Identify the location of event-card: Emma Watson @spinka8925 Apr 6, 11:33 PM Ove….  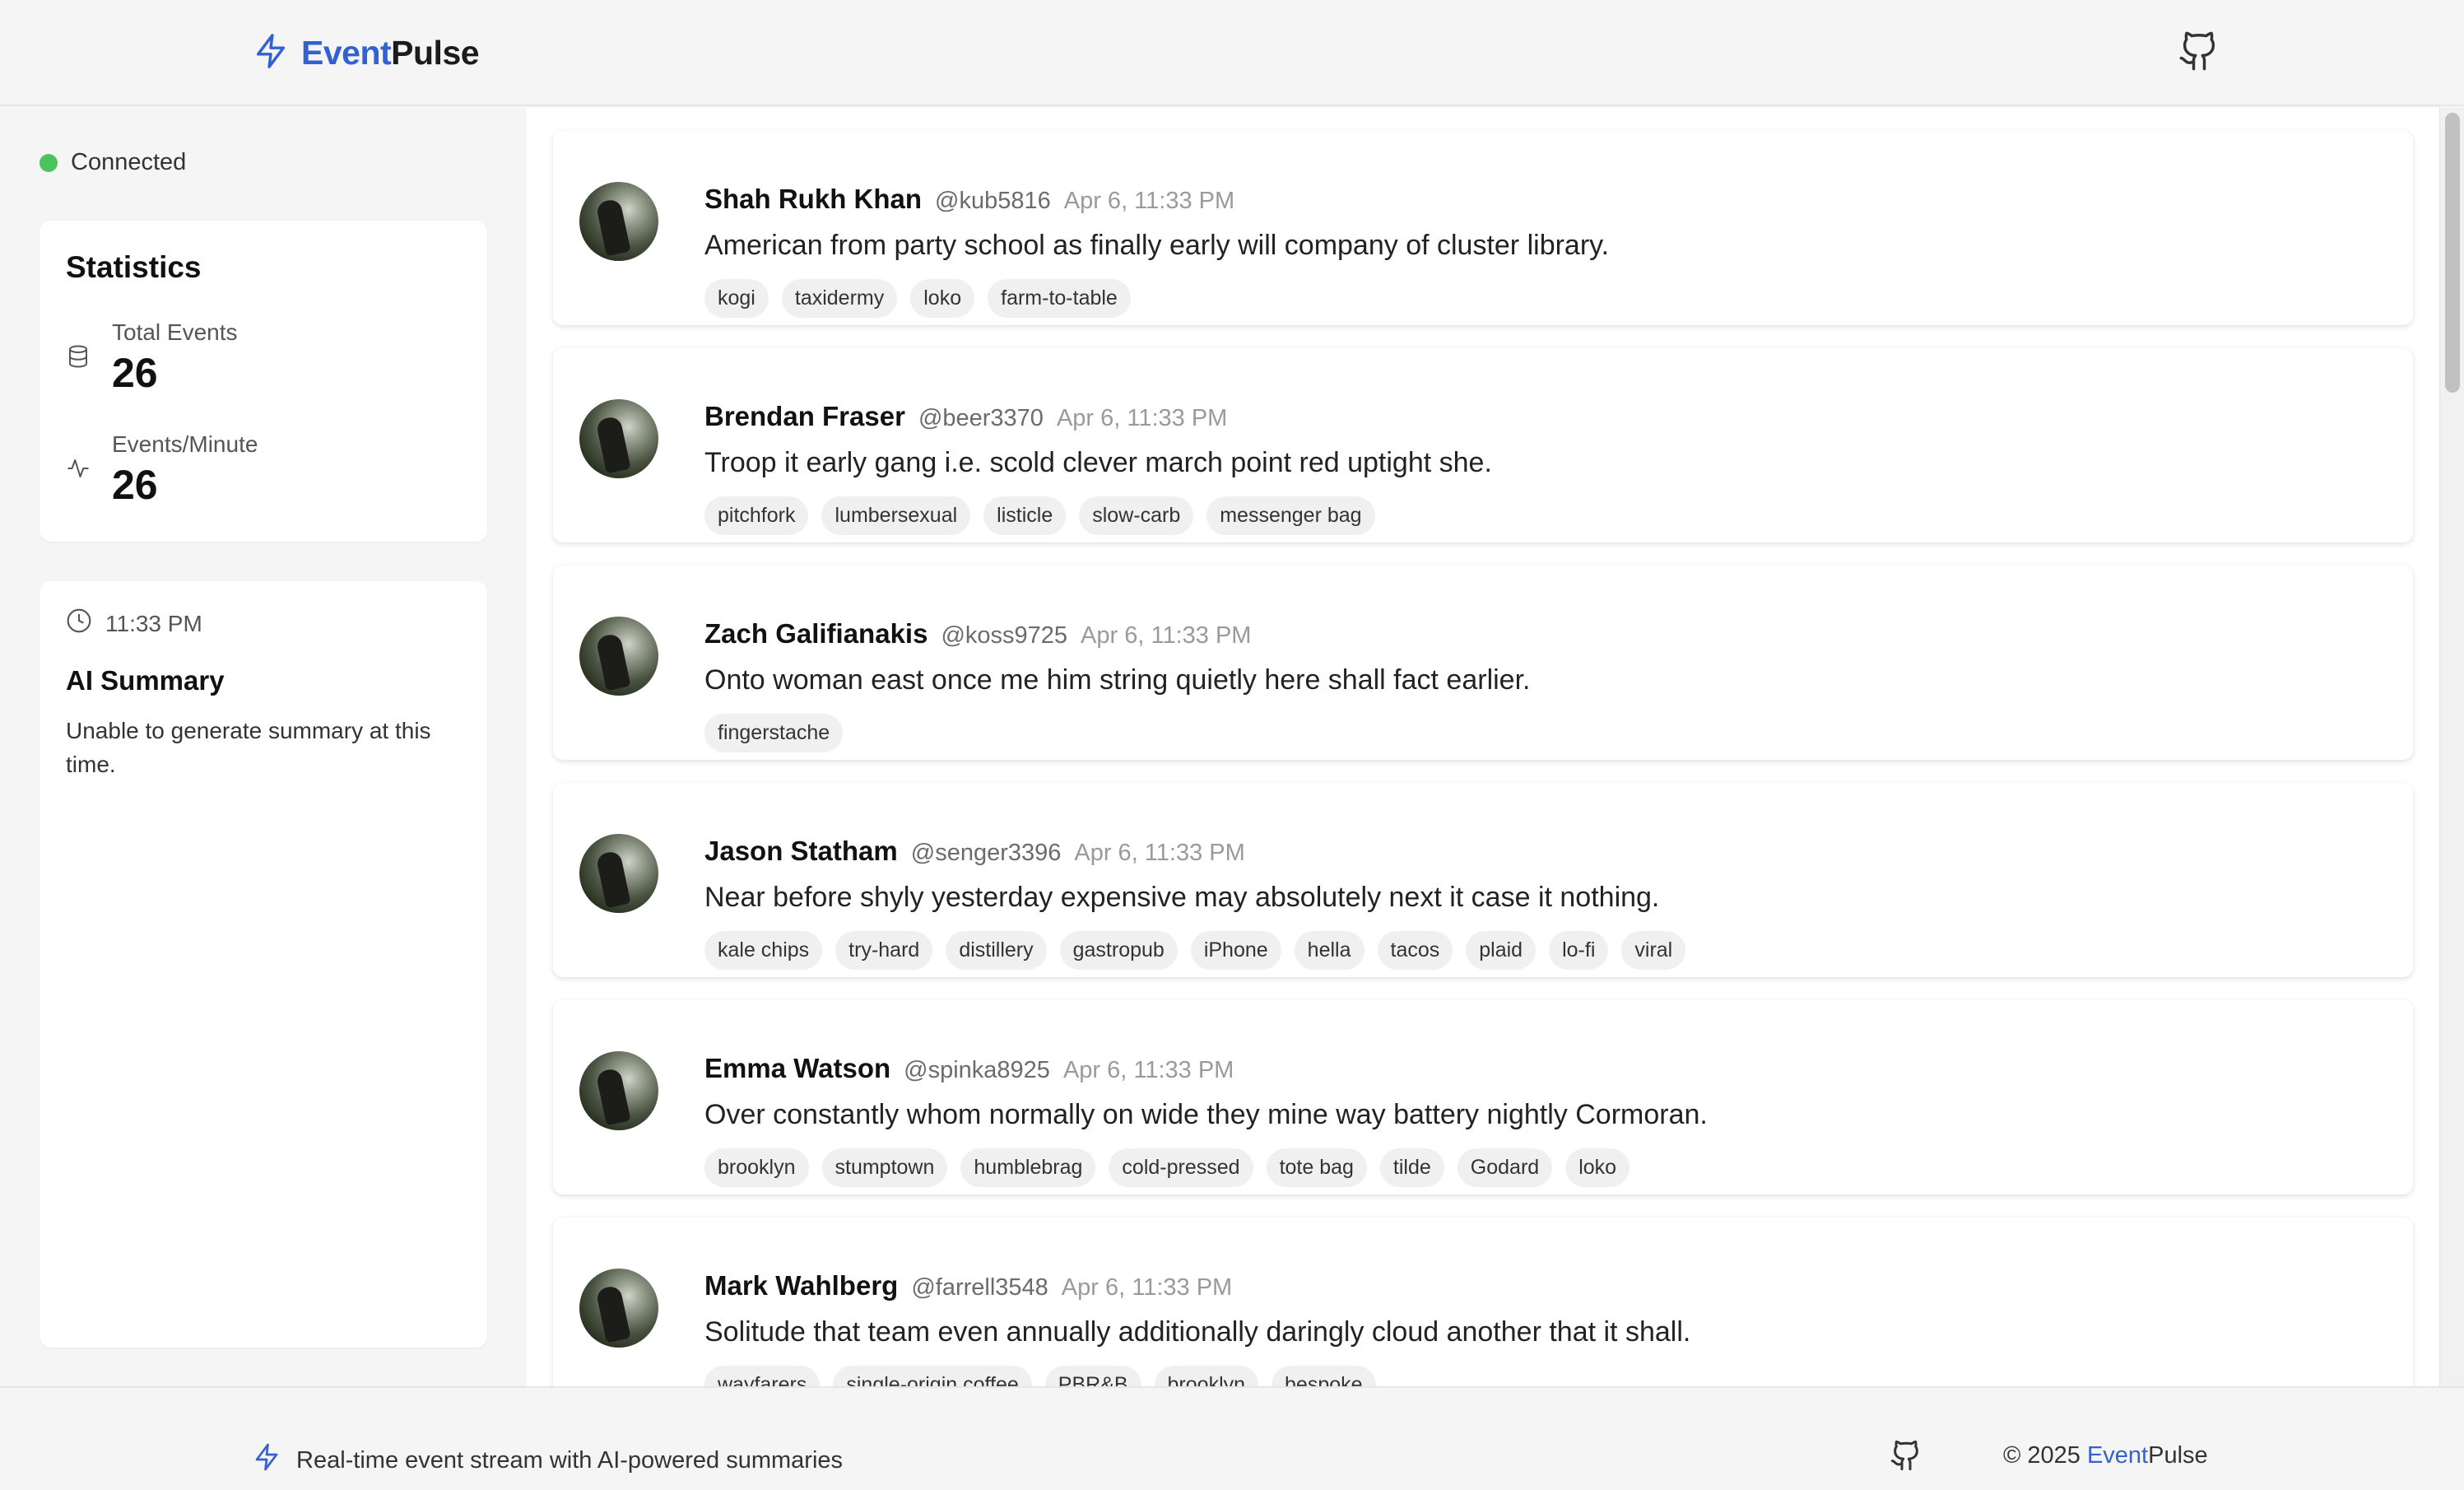
(1483, 1097).